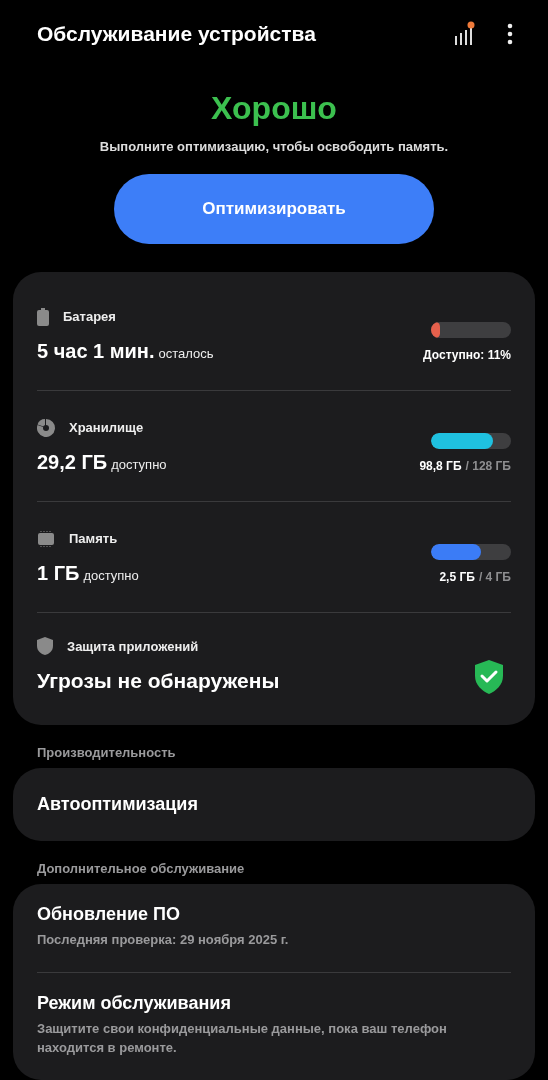 The image size is (548, 1080). I want to click on optimize-button: Оптимизировать, so click(274, 209).